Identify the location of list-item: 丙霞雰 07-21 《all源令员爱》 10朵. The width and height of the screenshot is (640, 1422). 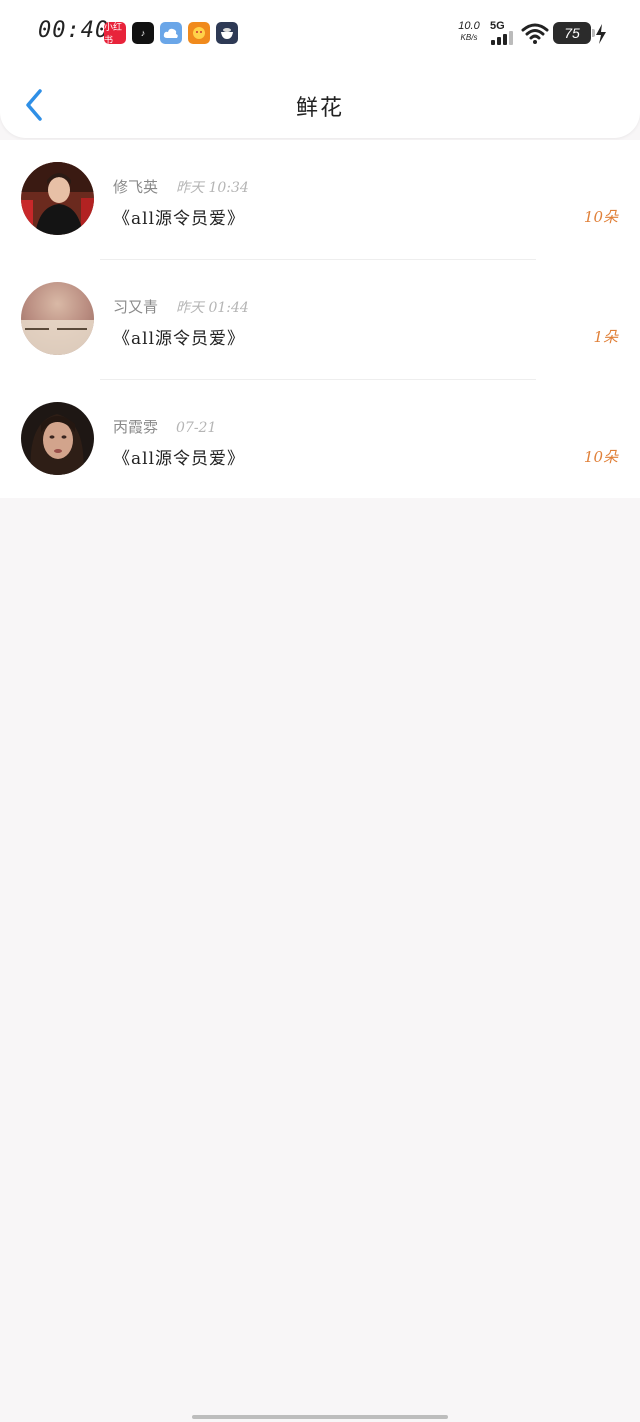
(320, 439).